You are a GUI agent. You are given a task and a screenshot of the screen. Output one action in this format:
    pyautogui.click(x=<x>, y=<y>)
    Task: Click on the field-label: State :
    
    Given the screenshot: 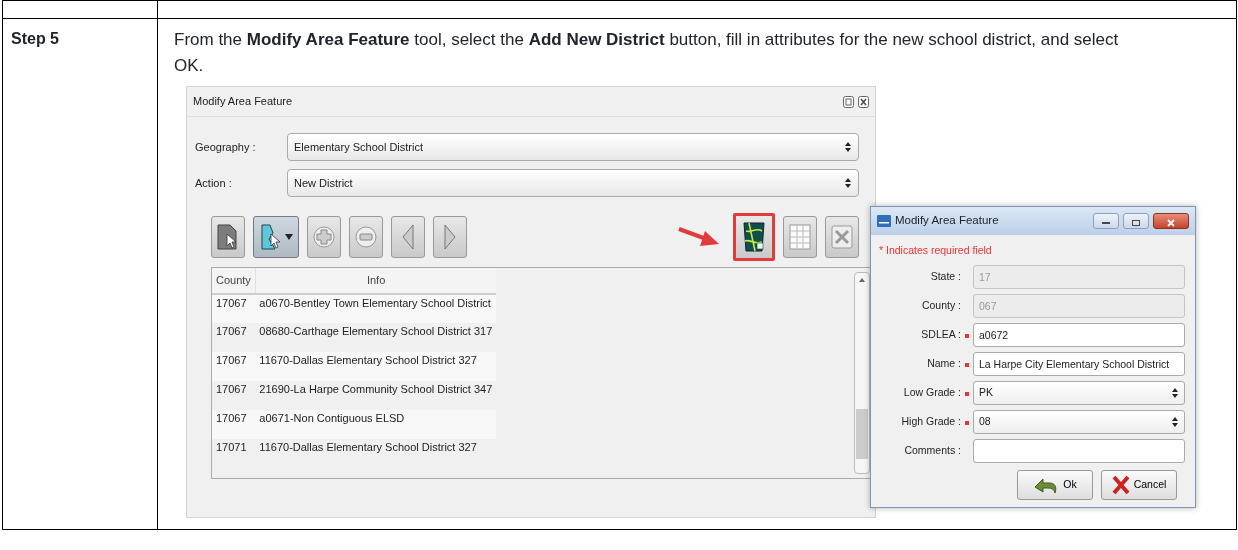 What is the action you would take?
    pyautogui.click(x=945, y=277)
    